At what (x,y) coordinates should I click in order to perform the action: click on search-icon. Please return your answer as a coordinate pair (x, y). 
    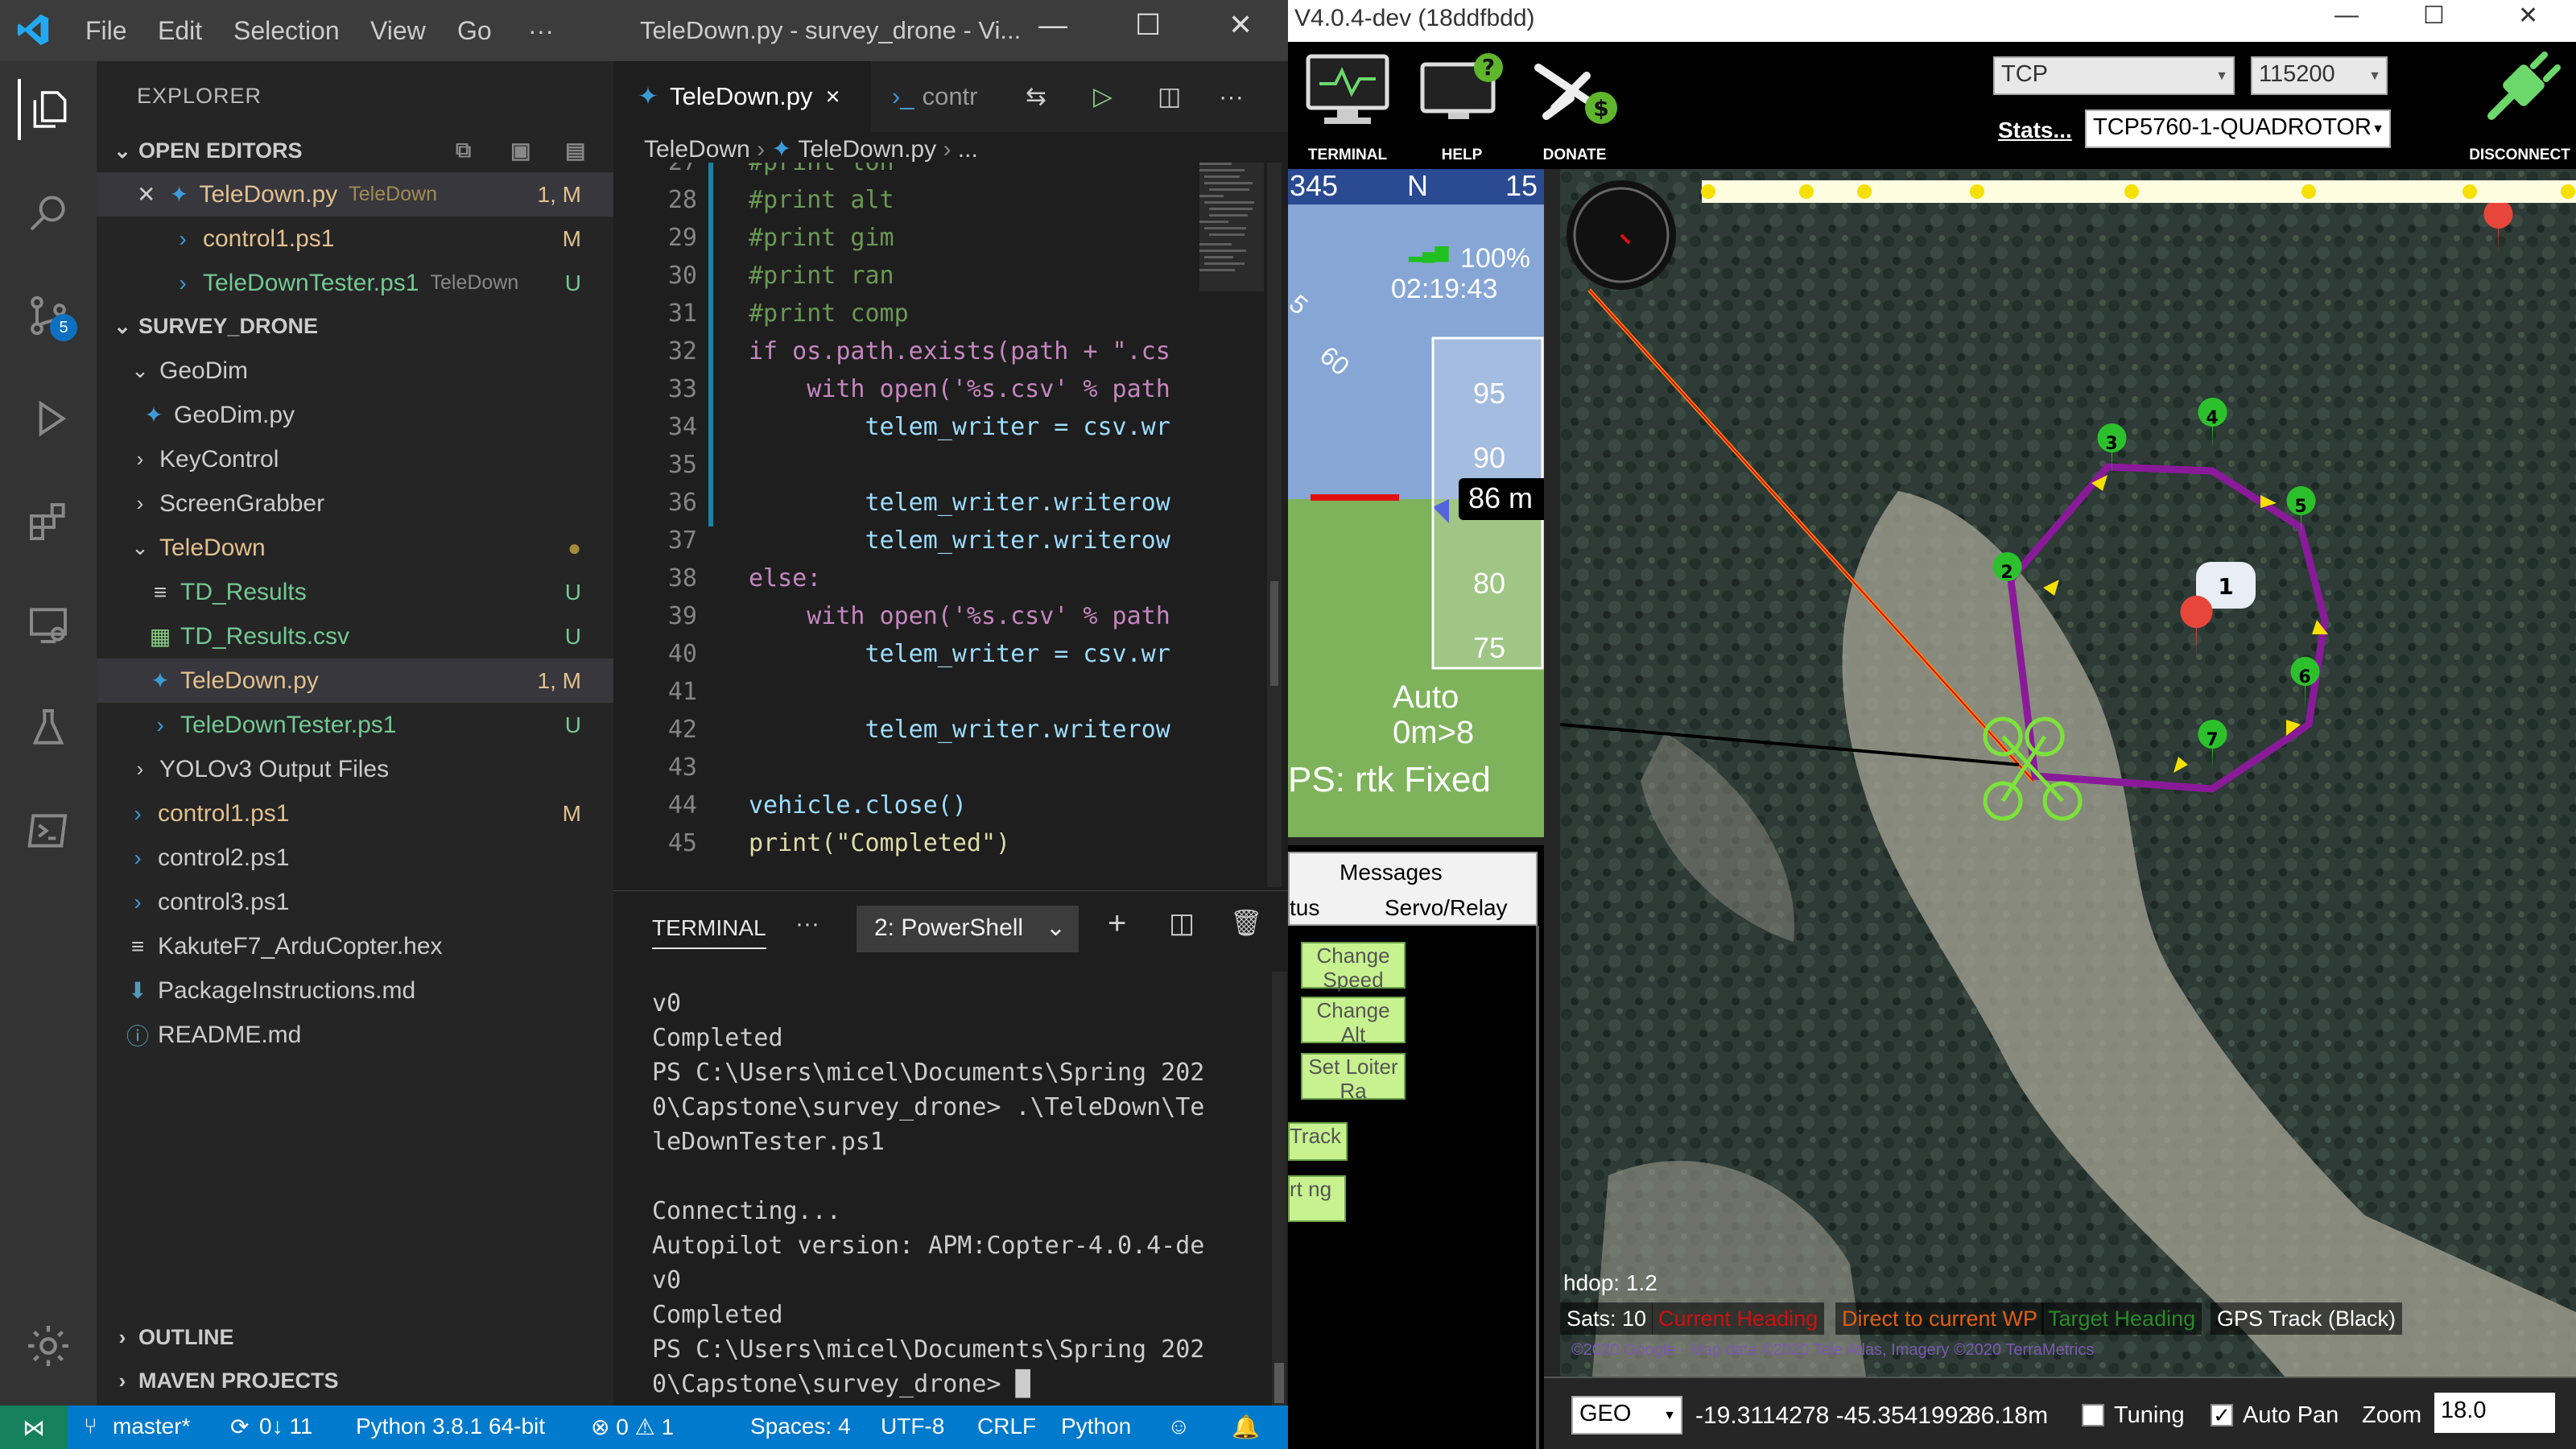
    Looking at the image, I should click on (48, 212).